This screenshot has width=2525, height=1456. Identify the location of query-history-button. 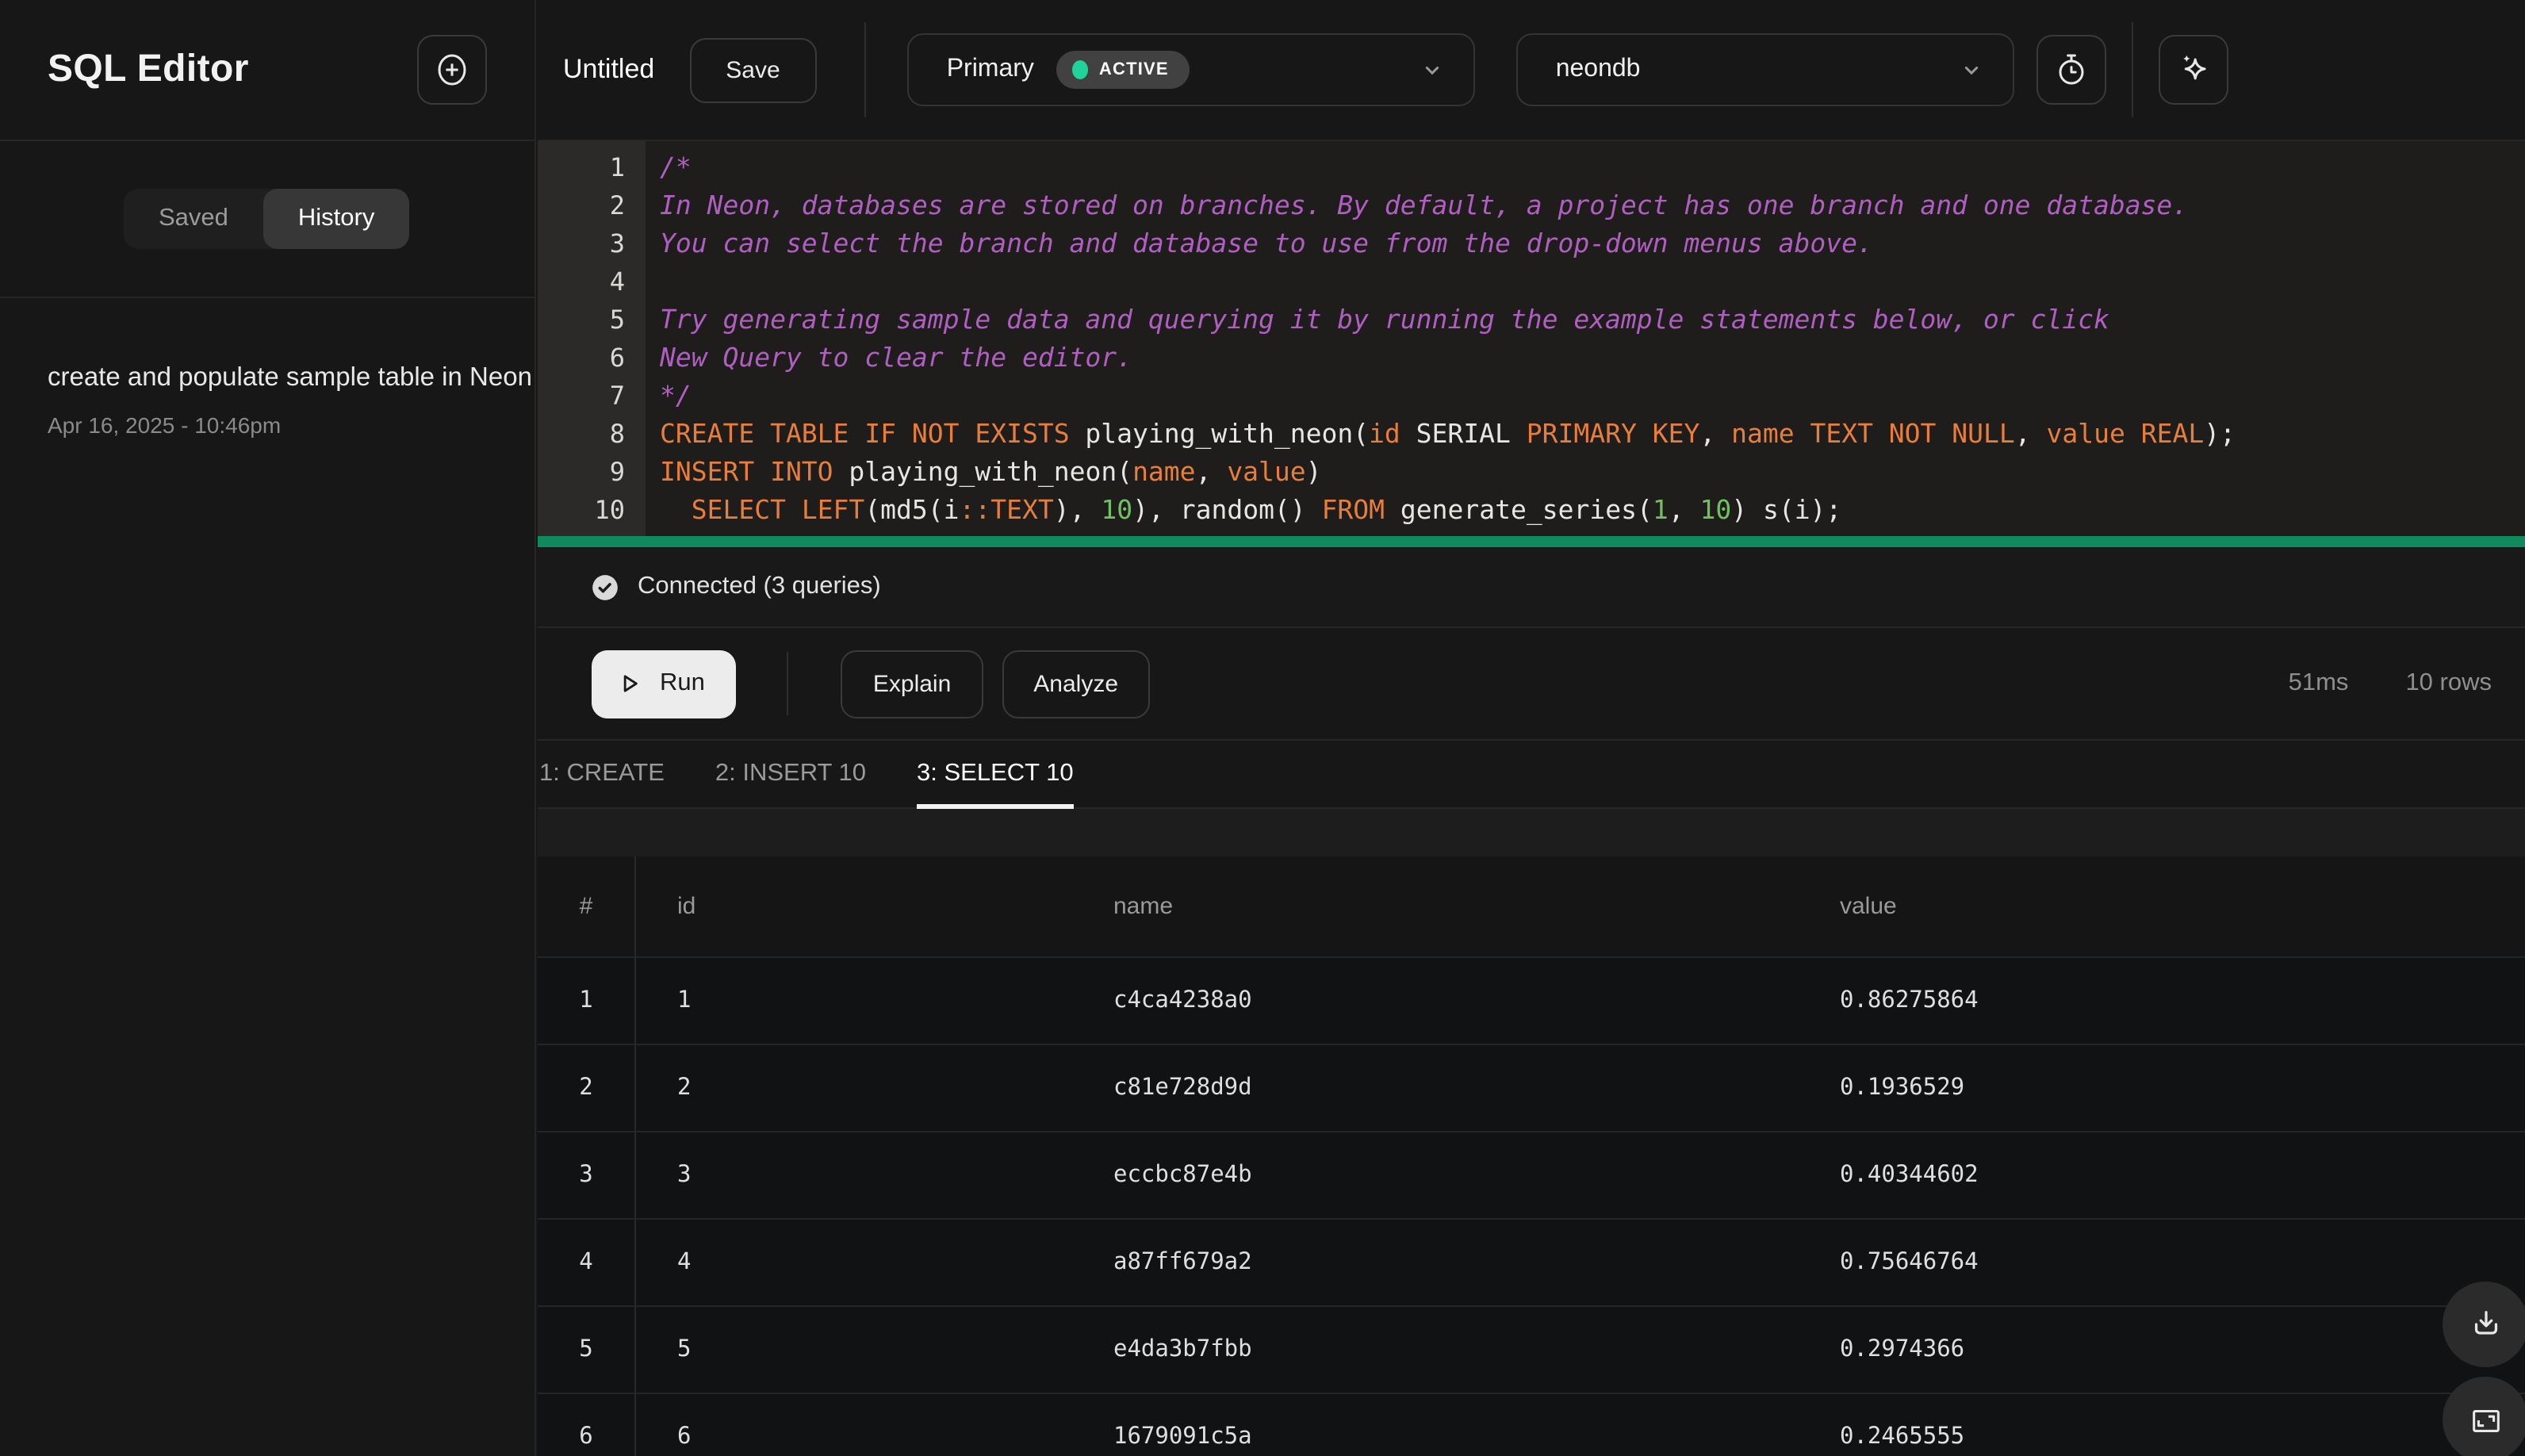
(2071, 70).